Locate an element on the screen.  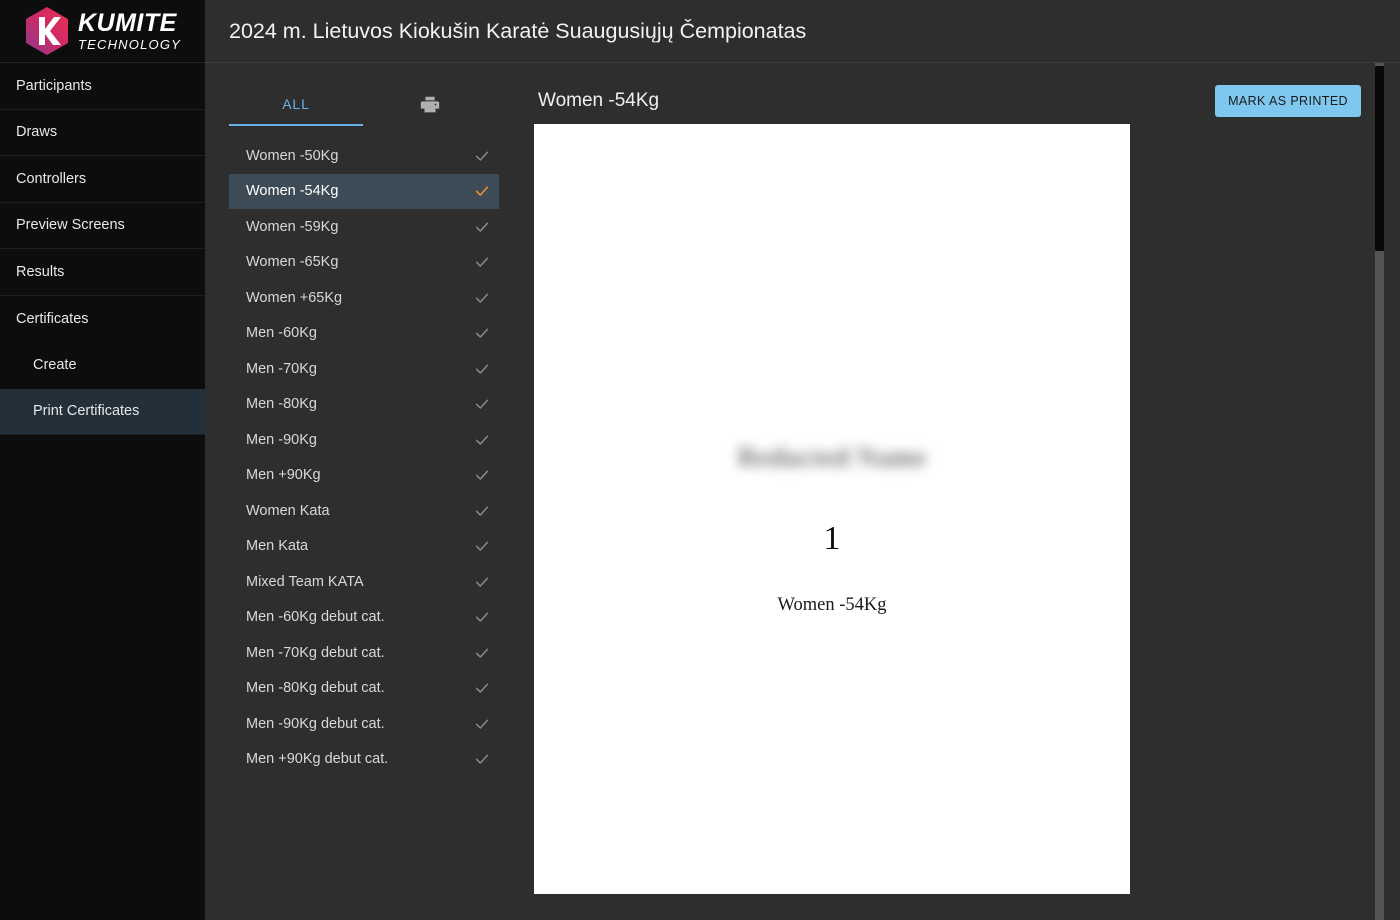
list-item: Men -70Kg debut cat. is located at coordinates (364, 653).